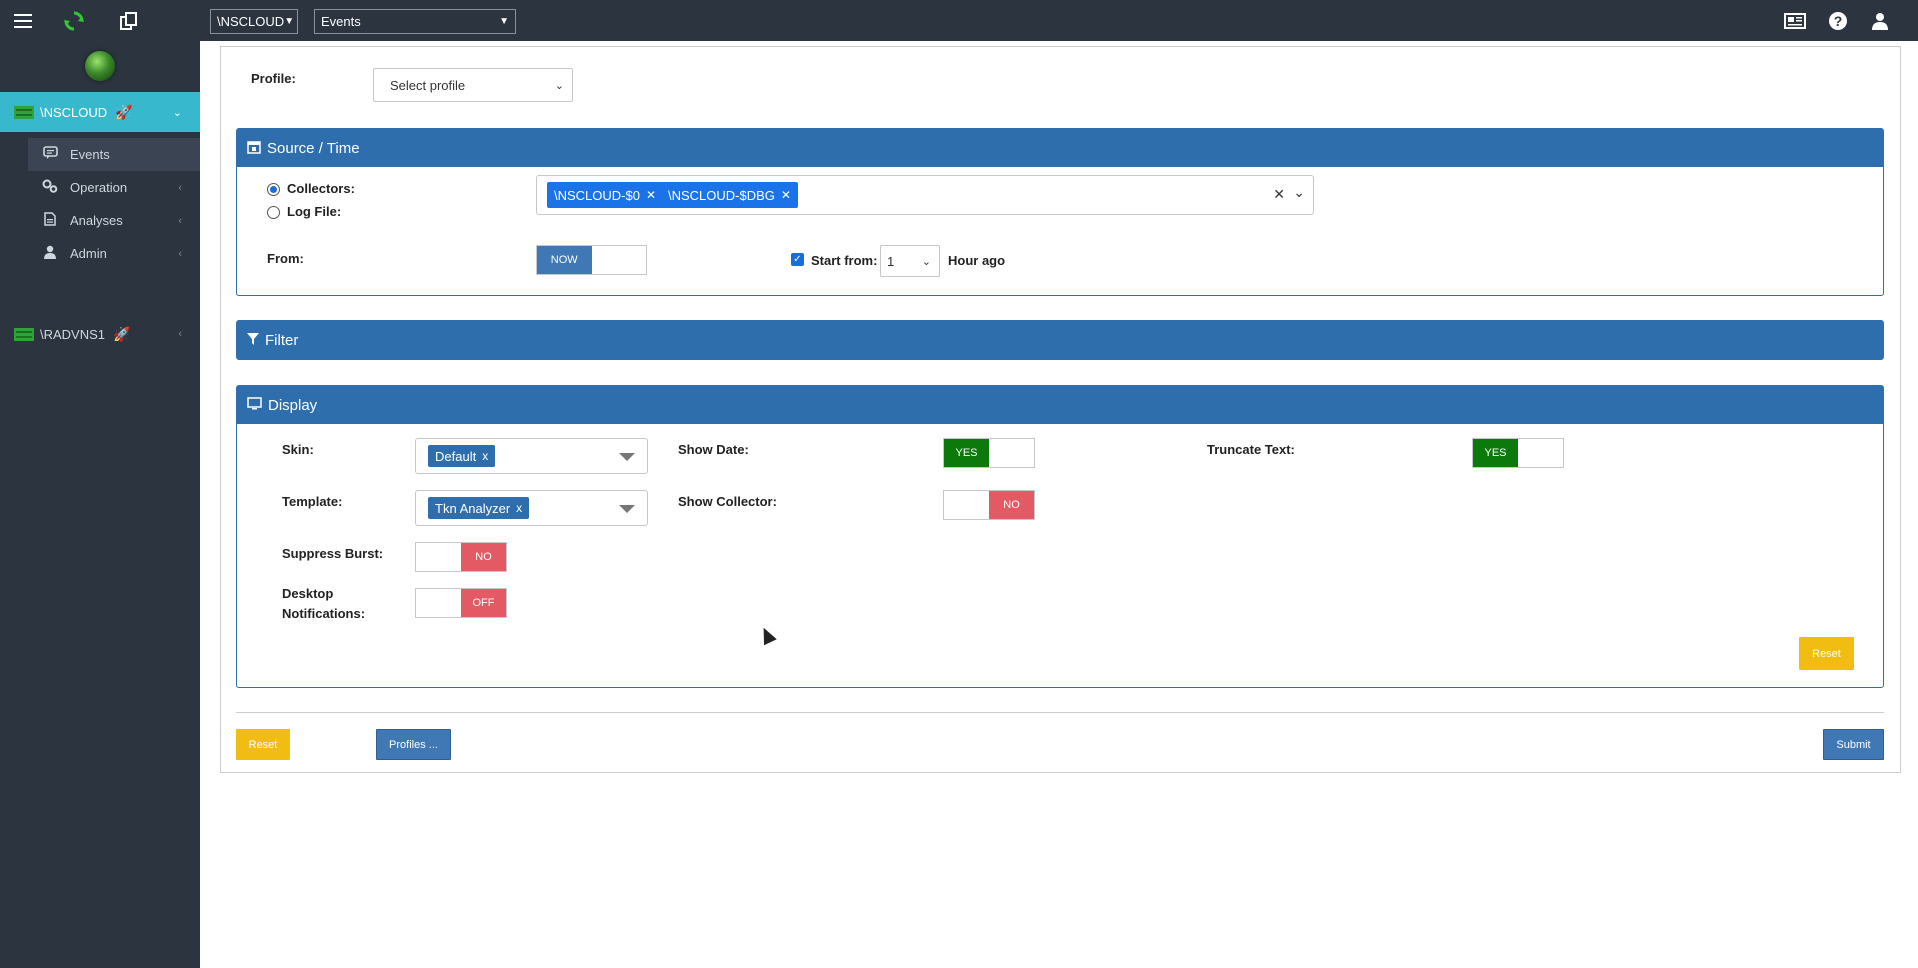 The image size is (1918, 968). What do you see at coordinates (282, 340) in the screenshot?
I see `filter-title: Filter` at bounding box center [282, 340].